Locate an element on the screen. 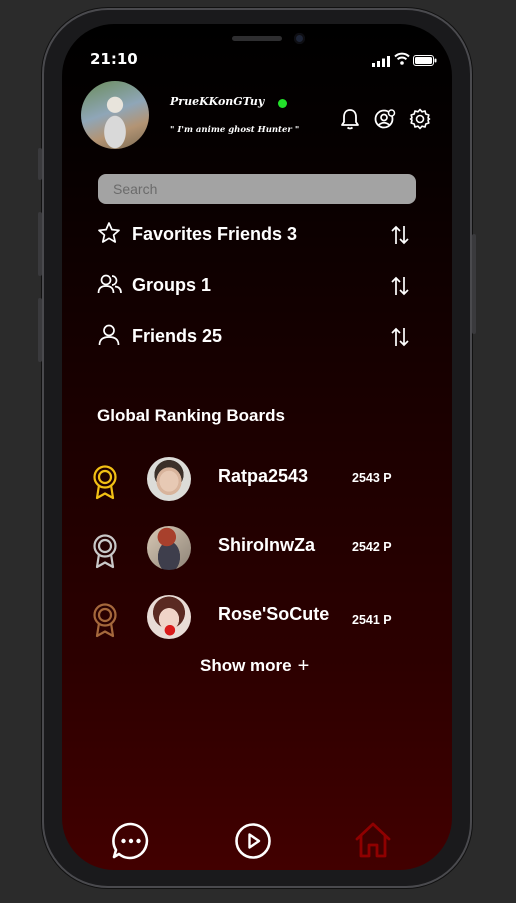 The image size is (516, 903). volume-up-button is located at coordinates (40, 244).